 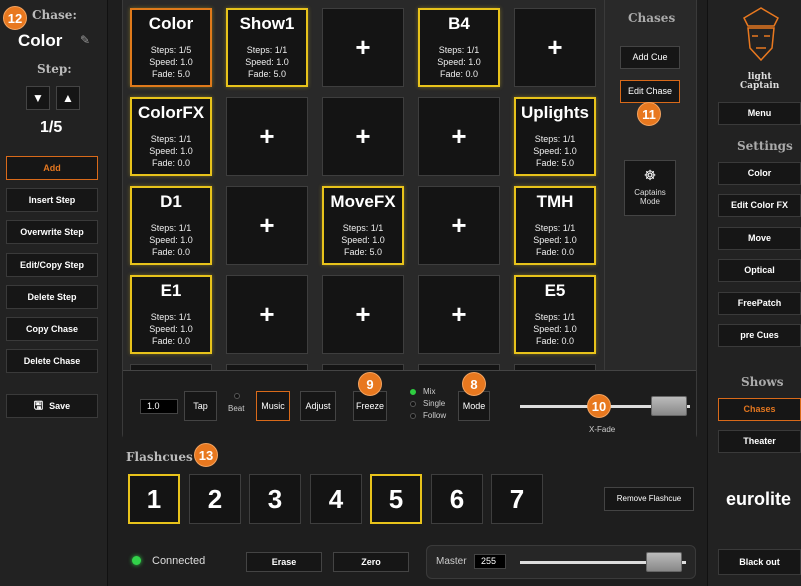 What do you see at coordinates (474, 384) in the screenshot?
I see `callout-badge-8: 8` at bounding box center [474, 384].